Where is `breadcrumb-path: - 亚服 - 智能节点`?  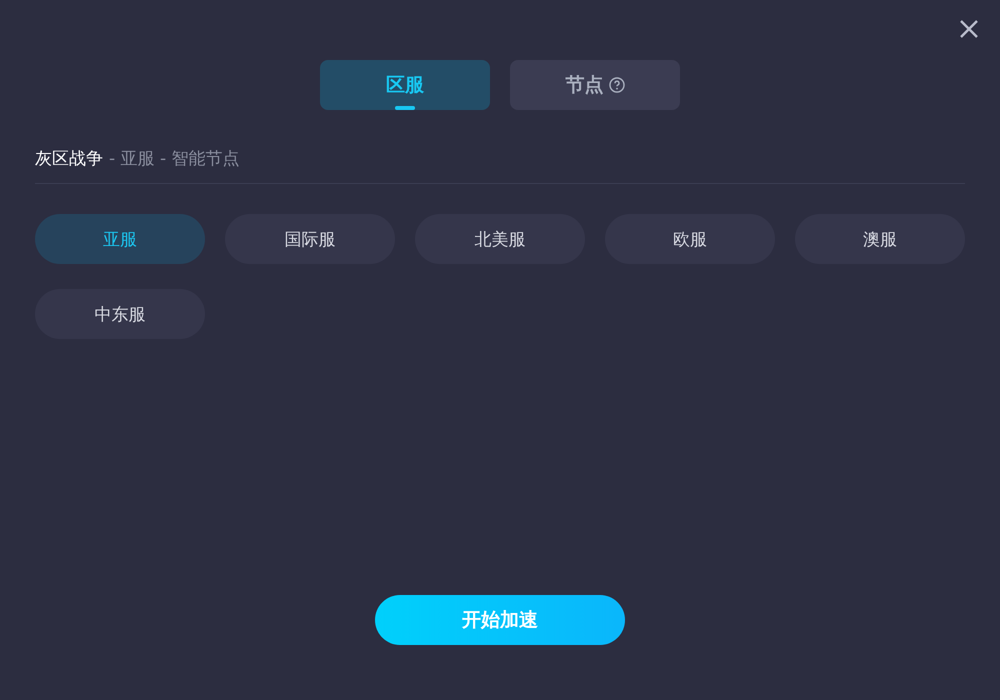
breadcrumb-path: - 亚服 - 智能节点 is located at coordinates (174, 159).